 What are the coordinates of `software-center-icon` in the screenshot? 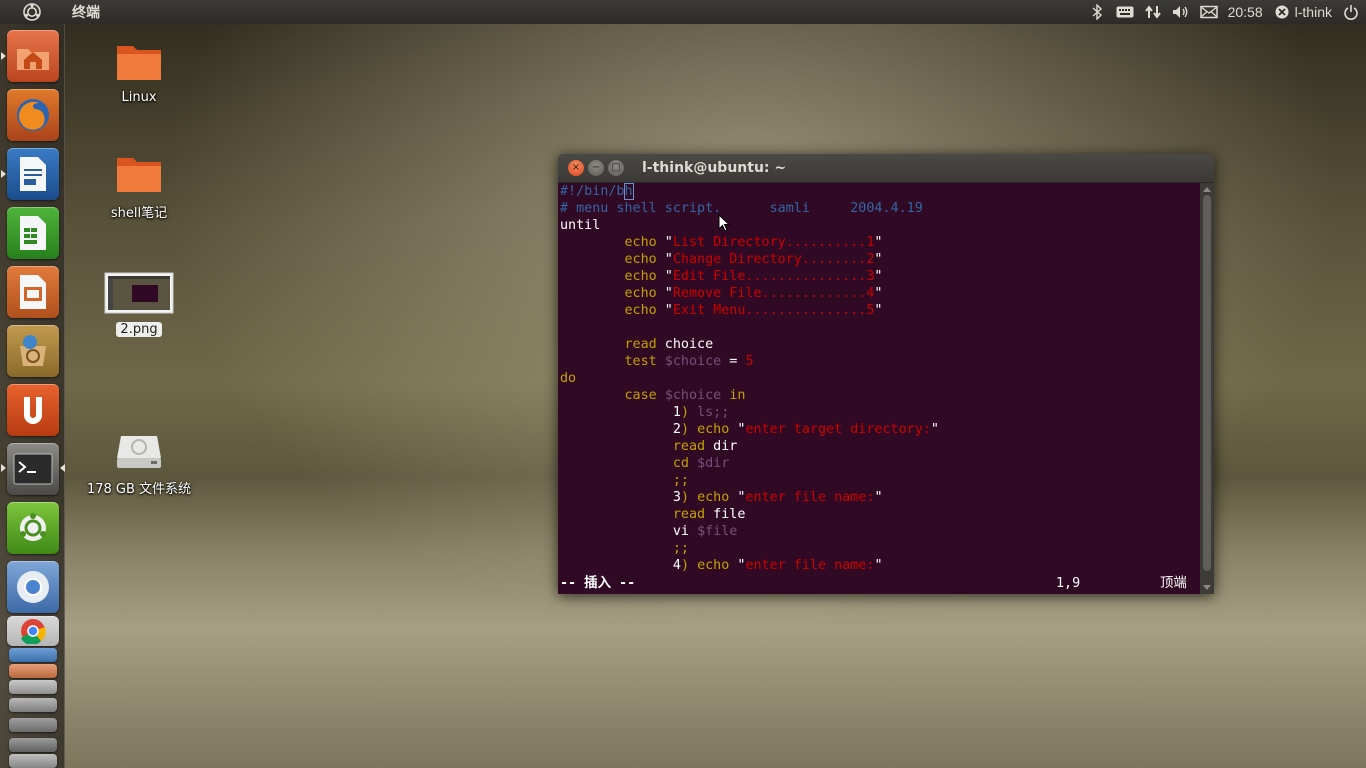 It's located at (33, 351).